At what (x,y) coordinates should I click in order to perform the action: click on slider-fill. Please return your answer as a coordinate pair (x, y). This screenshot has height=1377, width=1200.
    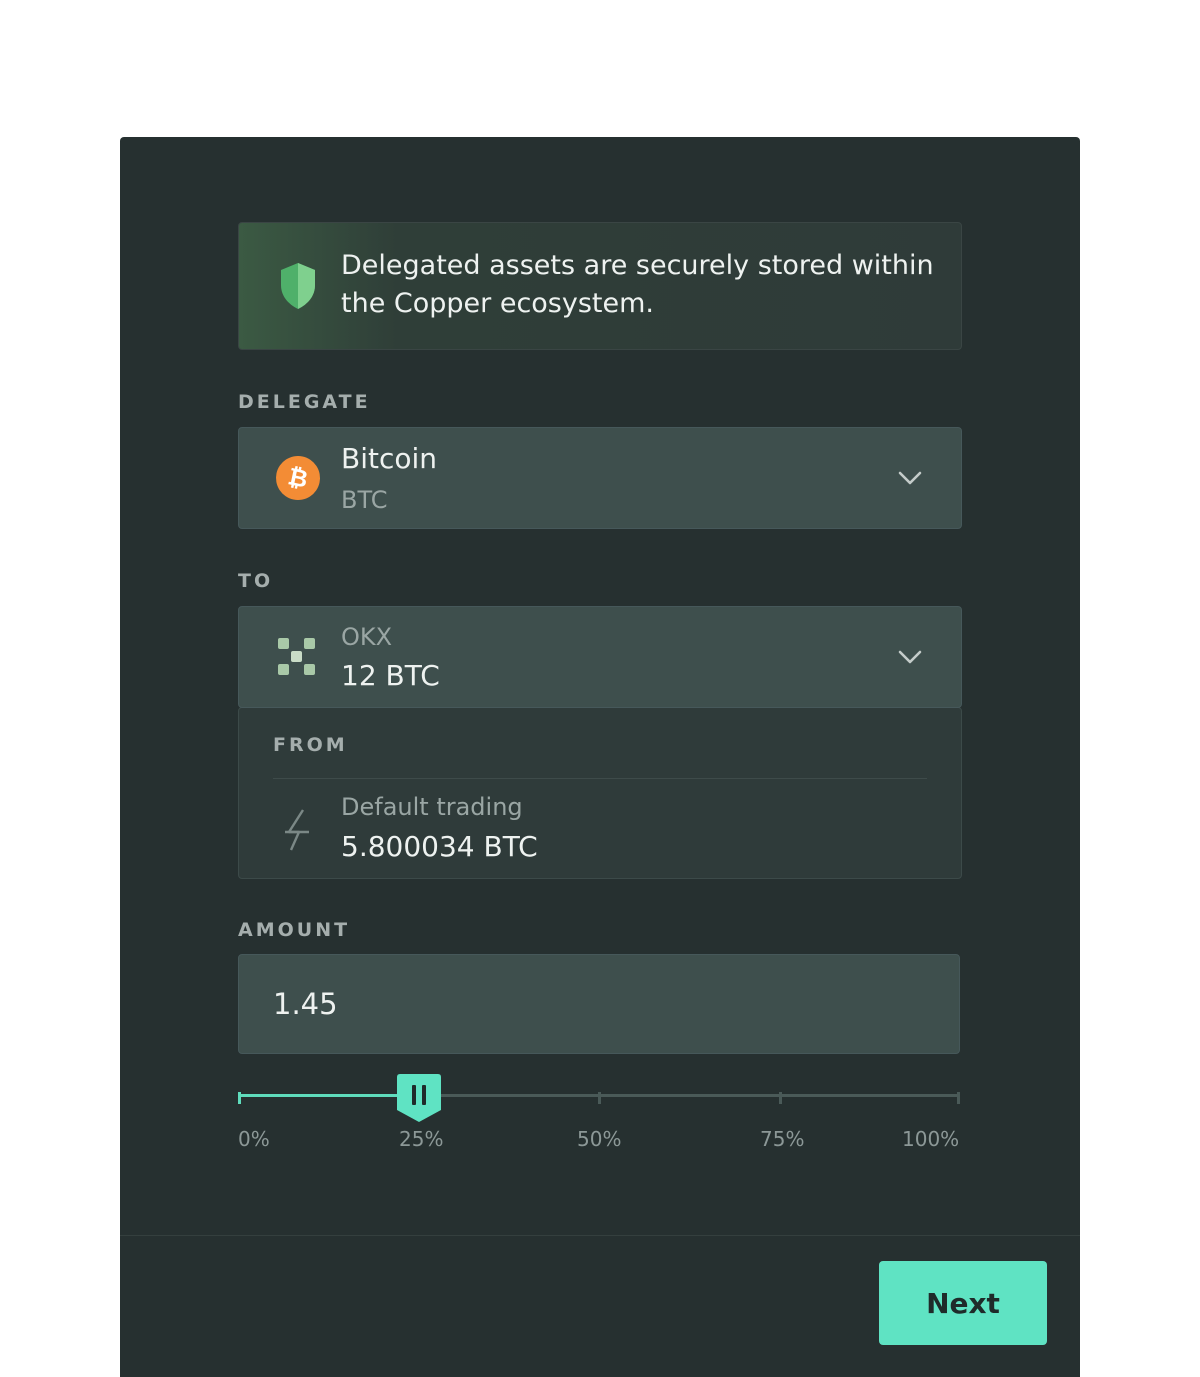
    Looking at the image, I should click on (328, 1095).